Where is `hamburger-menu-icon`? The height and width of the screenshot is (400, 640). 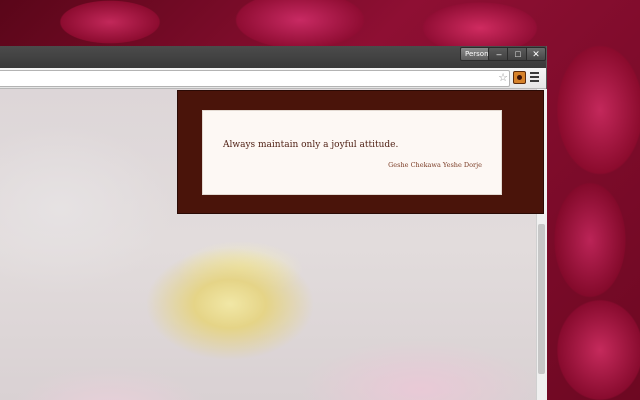 hamburger-menu-icon is located at coordinates (535, 78).